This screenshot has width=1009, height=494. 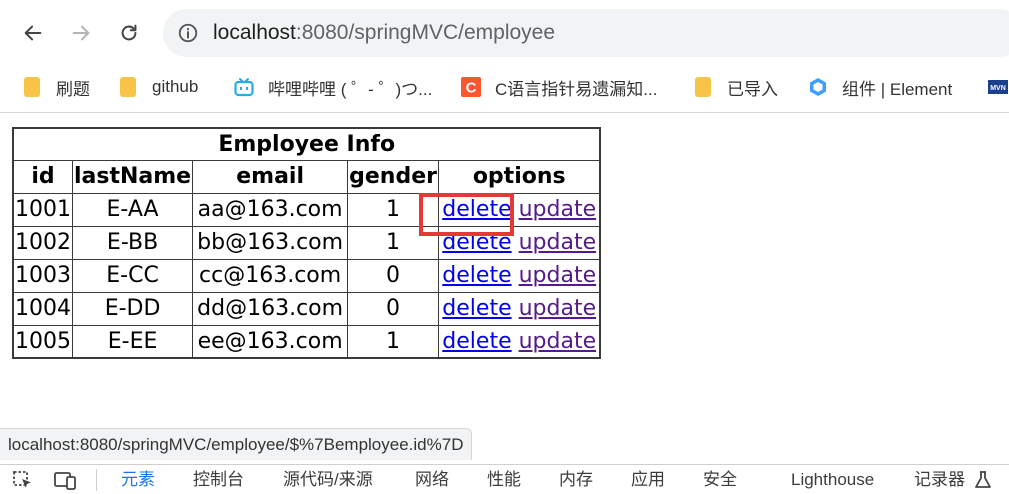 I want to click on reload-button, so click(x=129, y=33).